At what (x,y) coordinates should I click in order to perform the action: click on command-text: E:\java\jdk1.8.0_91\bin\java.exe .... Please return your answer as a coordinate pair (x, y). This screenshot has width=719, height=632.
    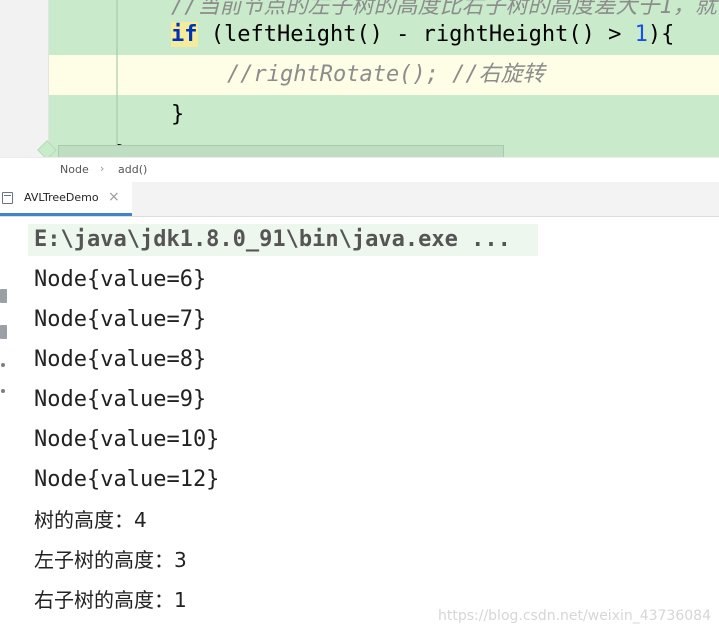
    Looking at the image, I should click on (272, 239).